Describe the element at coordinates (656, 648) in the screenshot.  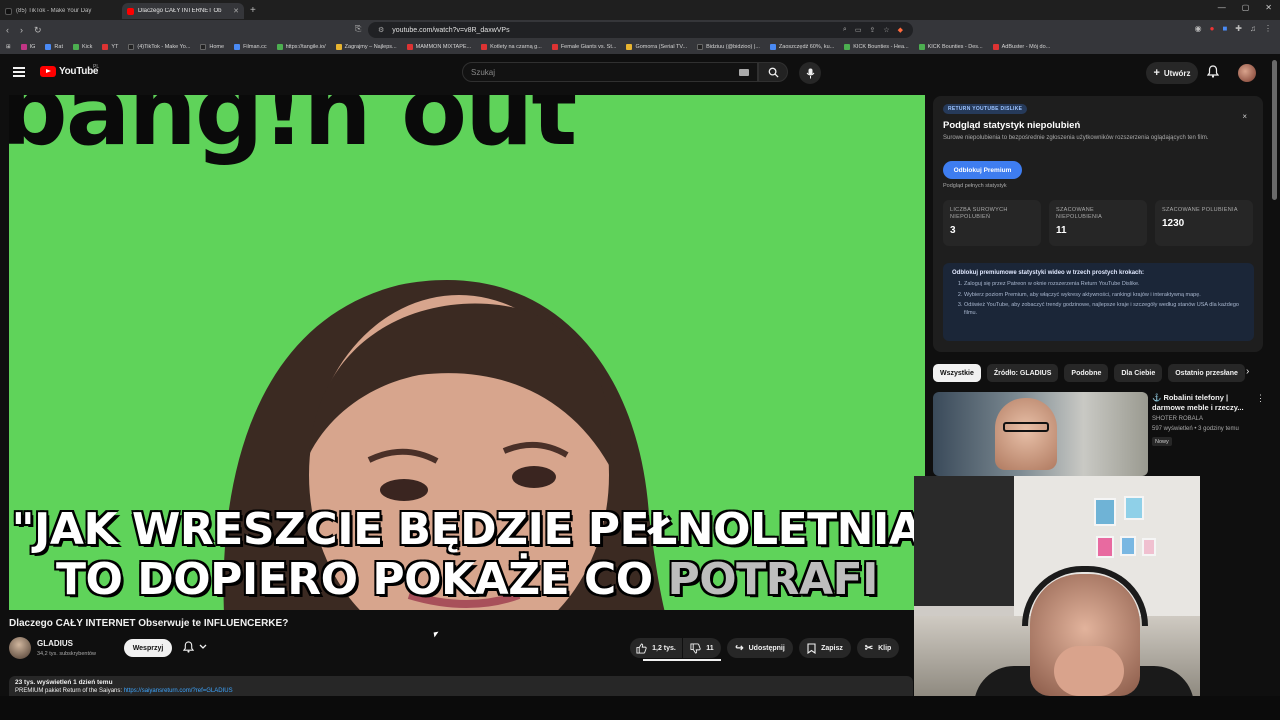
I see `like-button: 1,2 tys.` at that location.